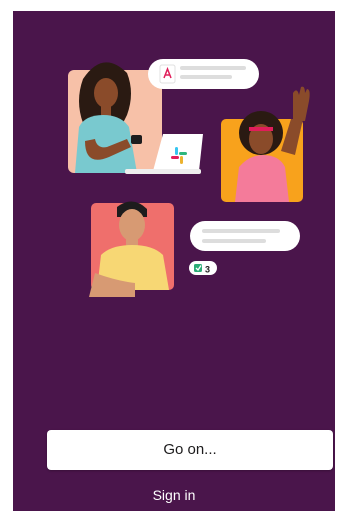 Image resolution: width=340 pixels, height=511 pixels. I want to click on file-message-bubble, so click(203, 74).